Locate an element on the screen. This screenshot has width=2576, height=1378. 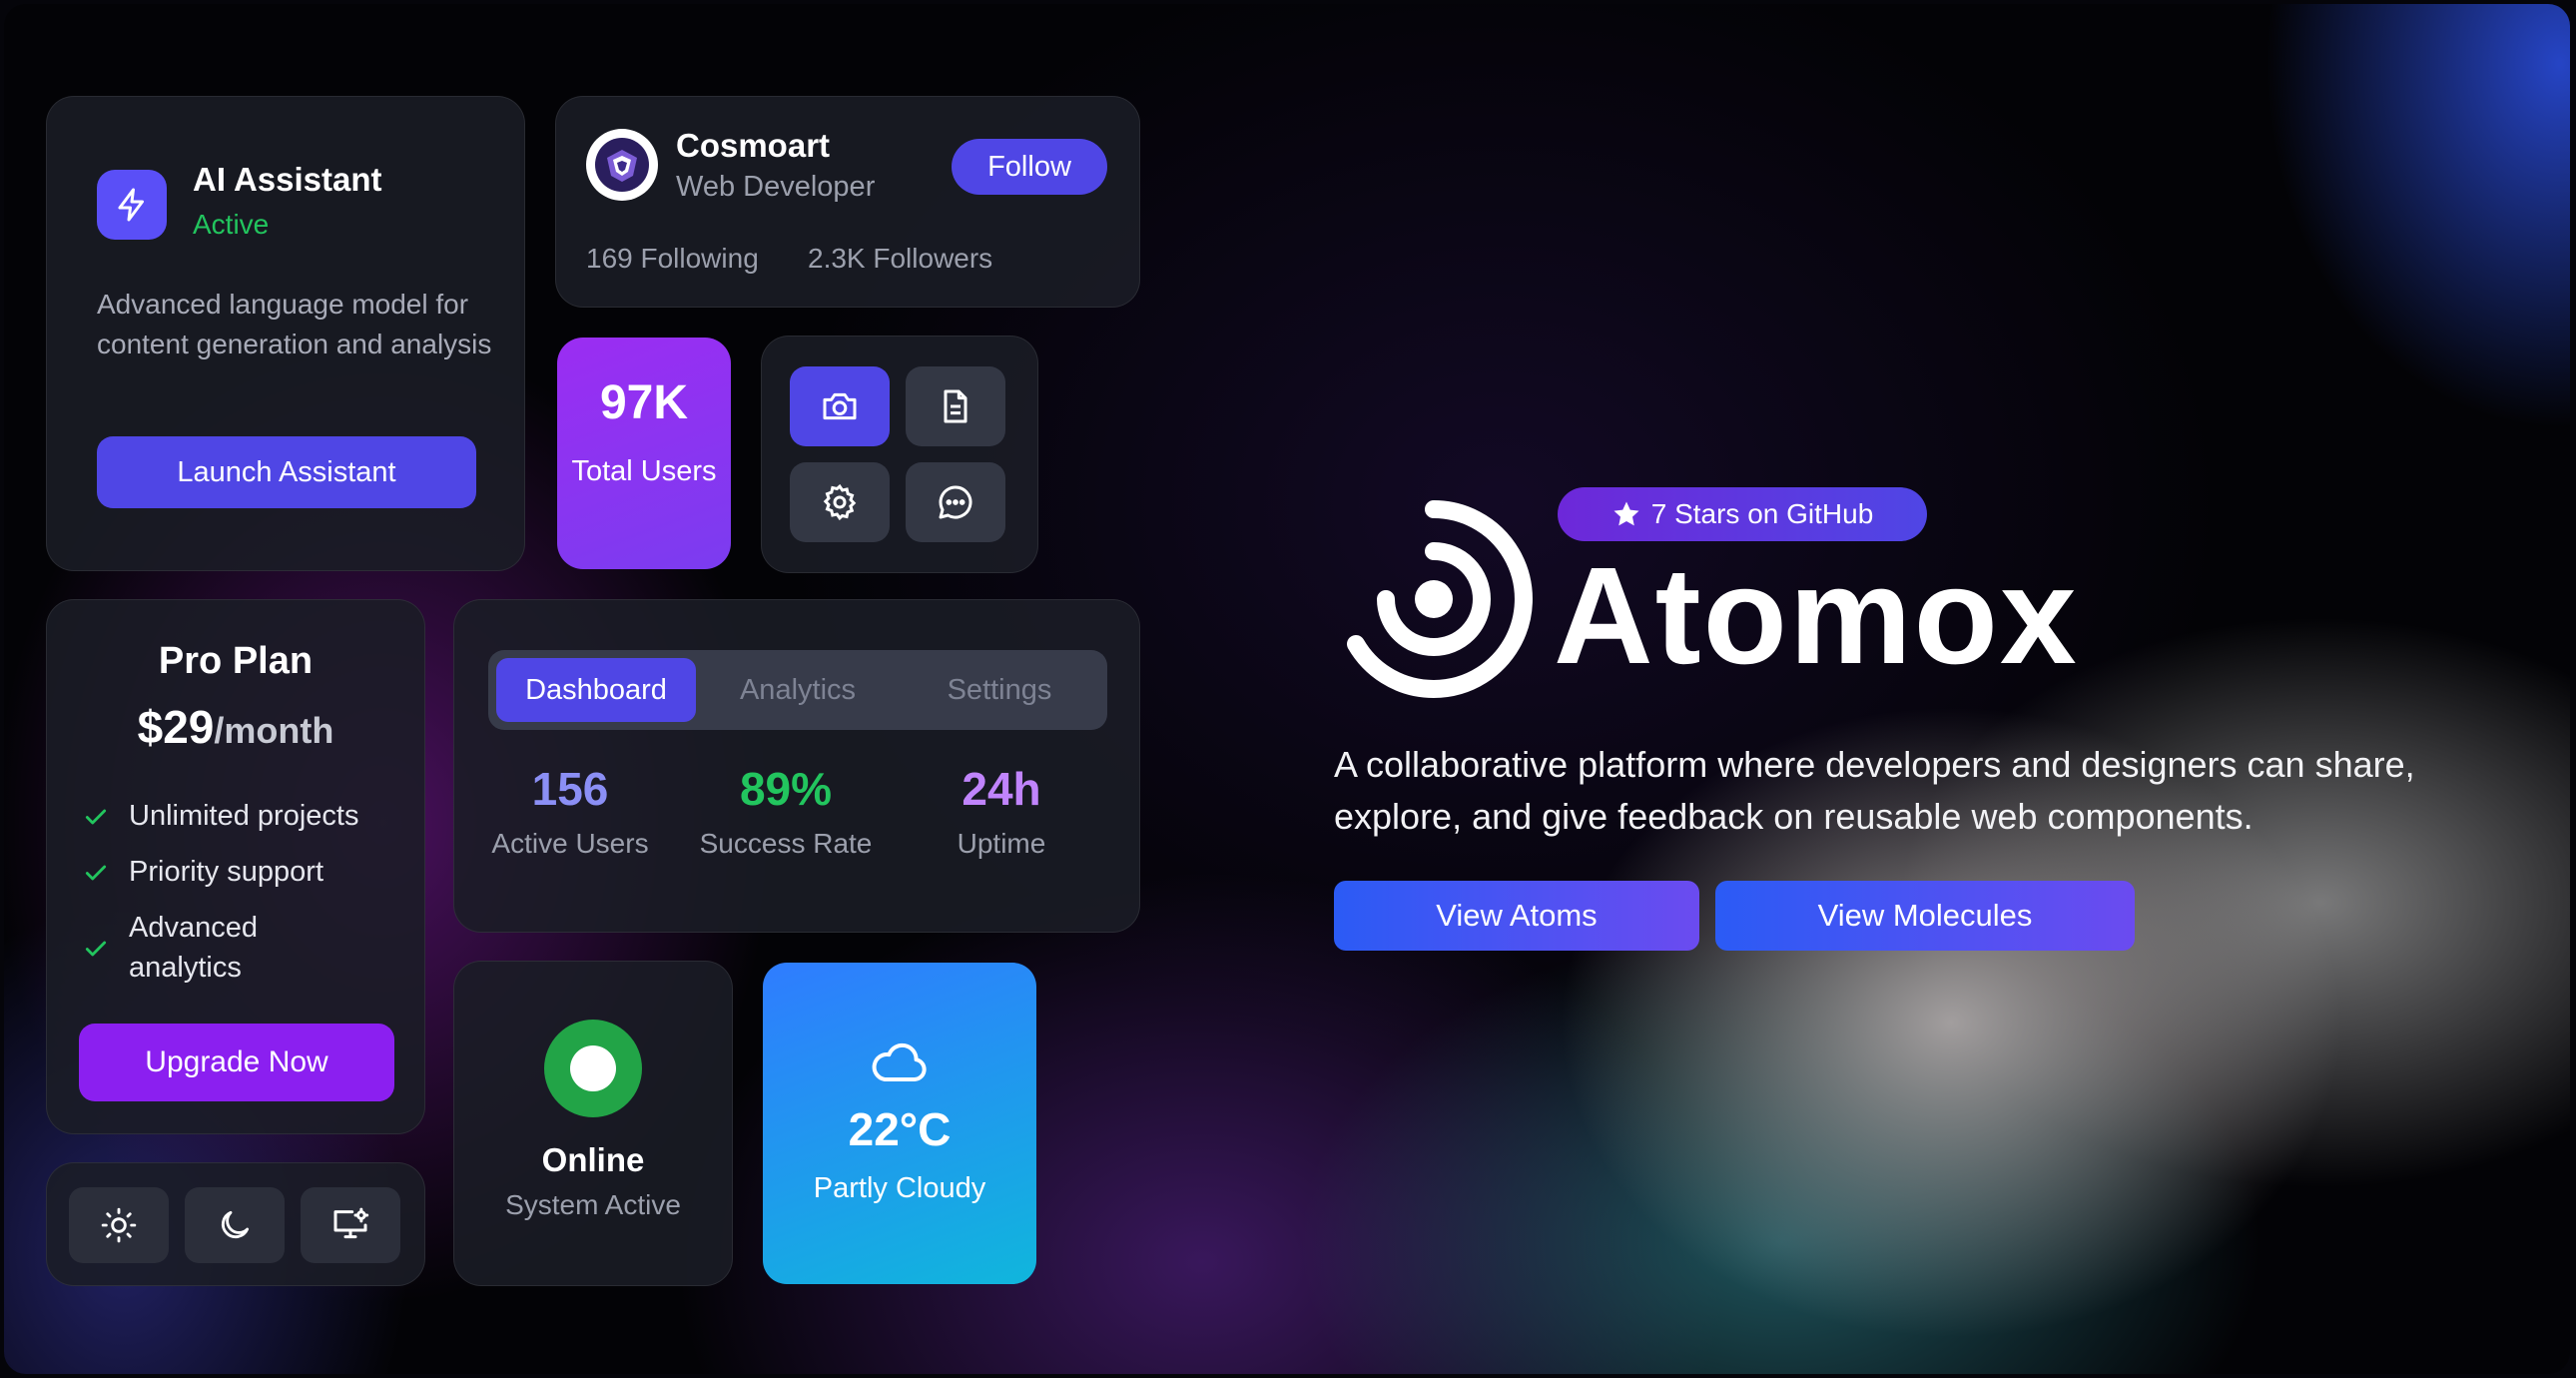
avatar is located at coordinates (622, 165).